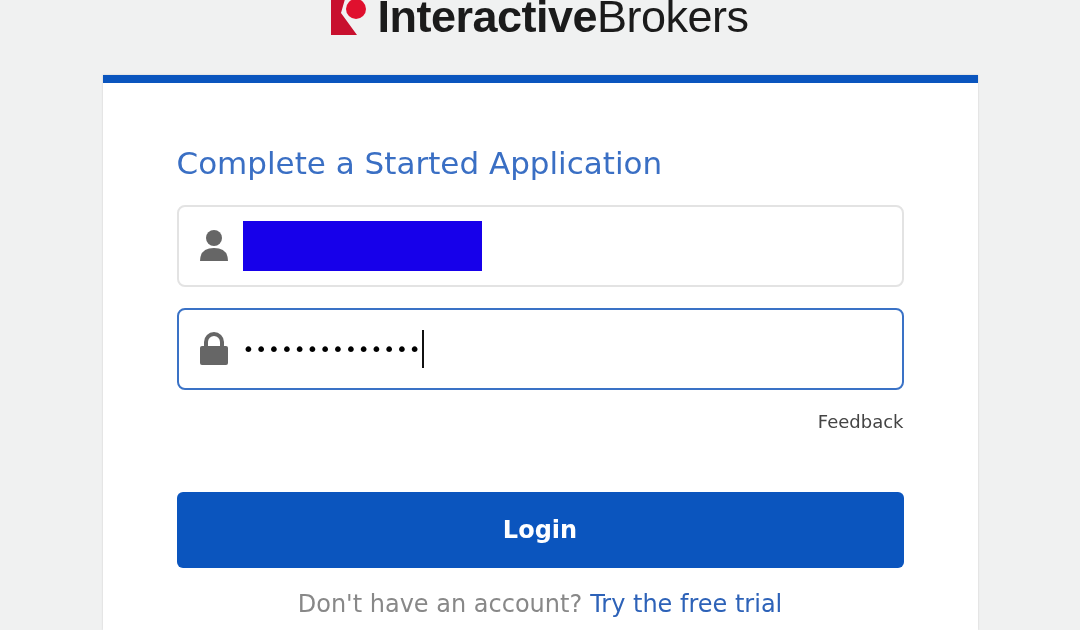 This screenshot has height=630, width=1080. Describe the element at coordinates (332, 349) in the screenshot. I see `password-dots: ••••••••••••••` at that location.